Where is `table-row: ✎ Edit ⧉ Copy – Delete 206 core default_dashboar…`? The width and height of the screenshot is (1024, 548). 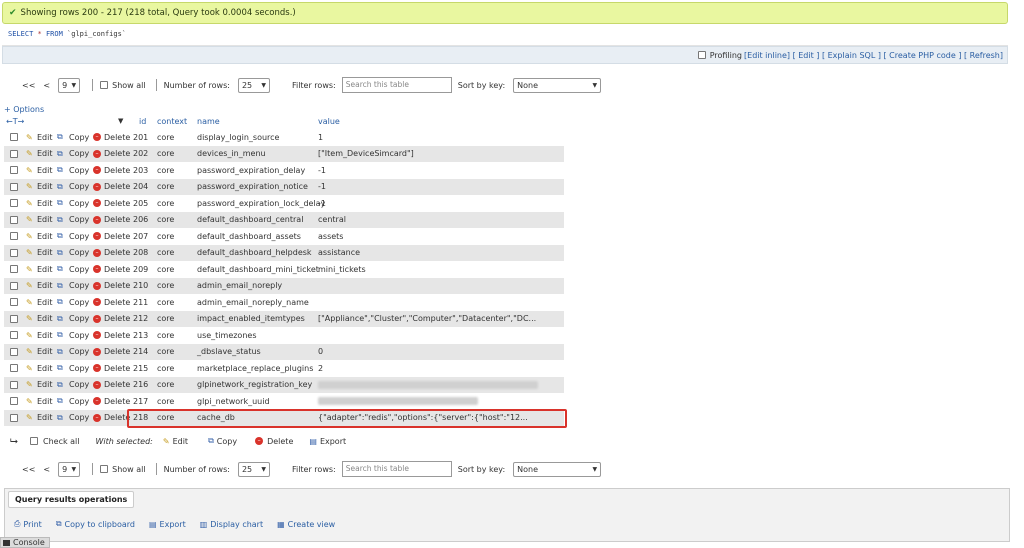 table-row: ✎ Edit ⧉ Copy – Delete 206 core default_dashboar… is located at coordinates (284, 219).